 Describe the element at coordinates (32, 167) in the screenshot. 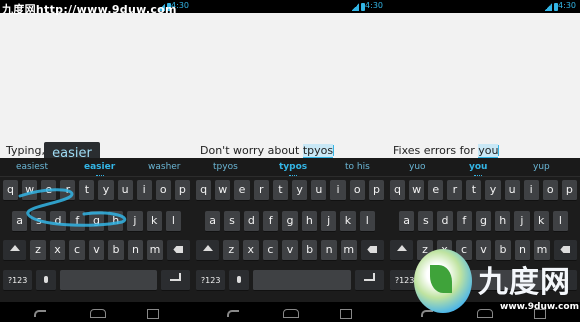

I see `suggestion-item: easiest` at that location.